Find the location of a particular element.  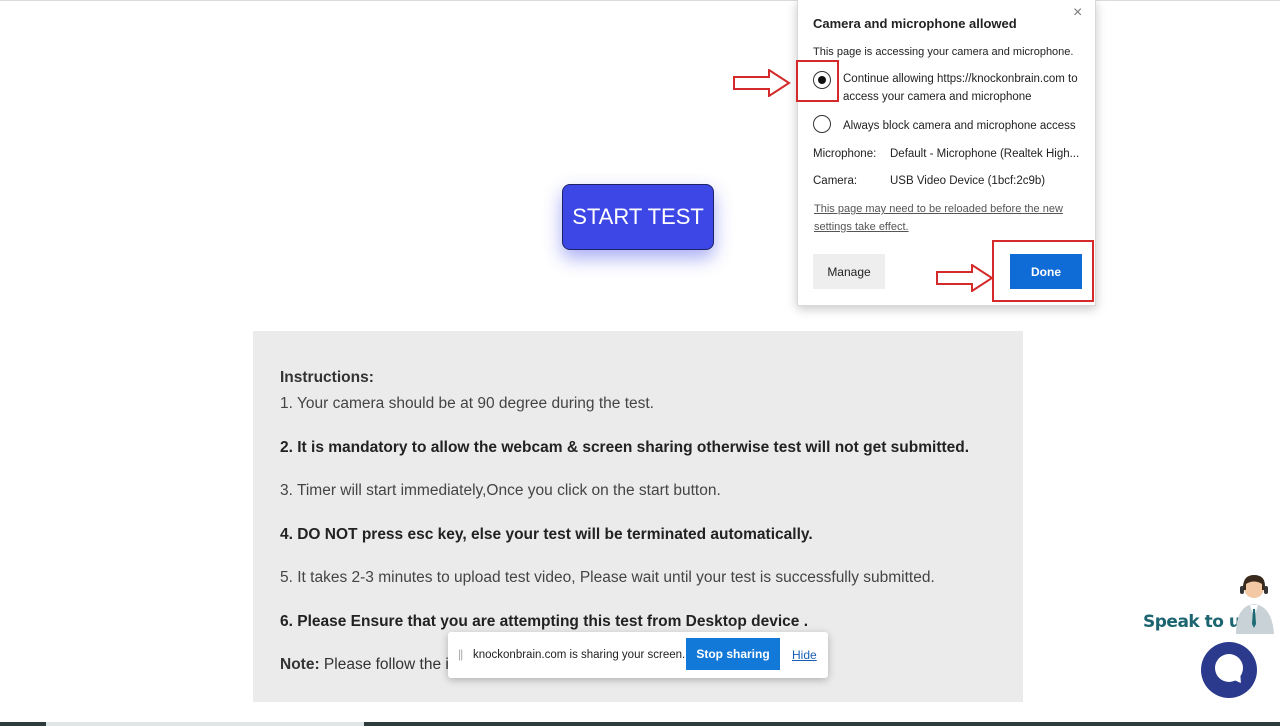

chat-bubble-icon is located at coordinates (1229, 670).